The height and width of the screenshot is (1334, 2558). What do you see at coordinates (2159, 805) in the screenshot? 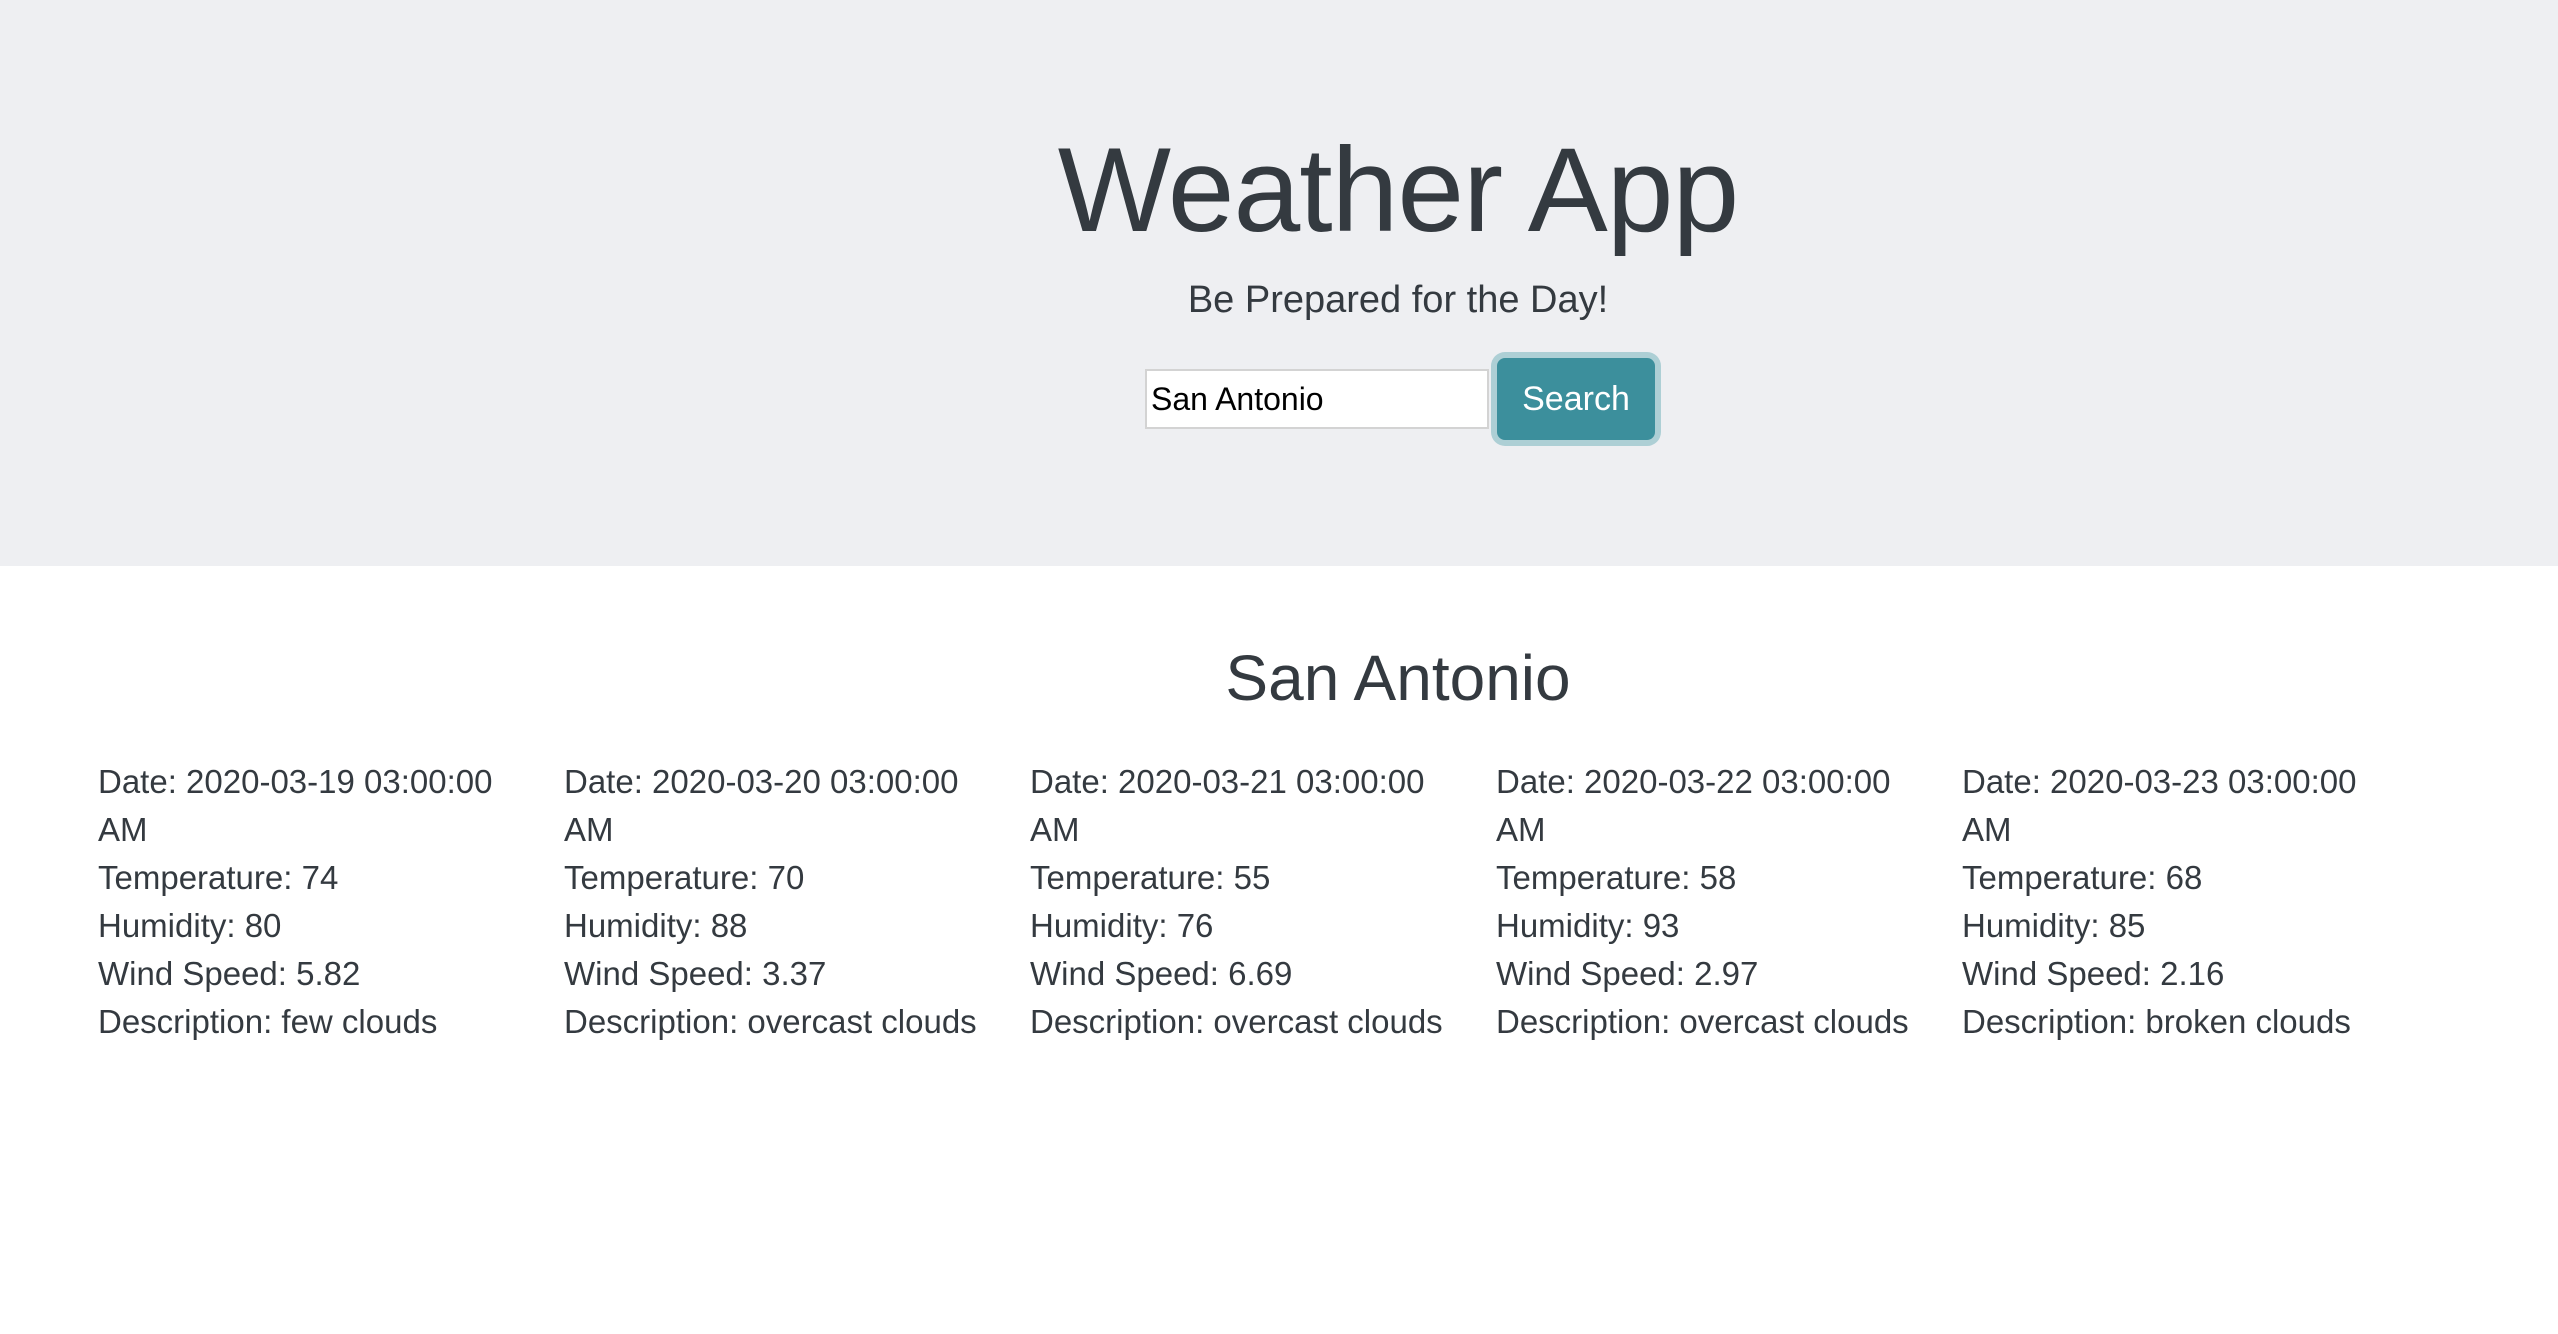
I see `forecast-date: Date: 2020-03-23 03:00:00 AM` at bounding box center [2159, 805].